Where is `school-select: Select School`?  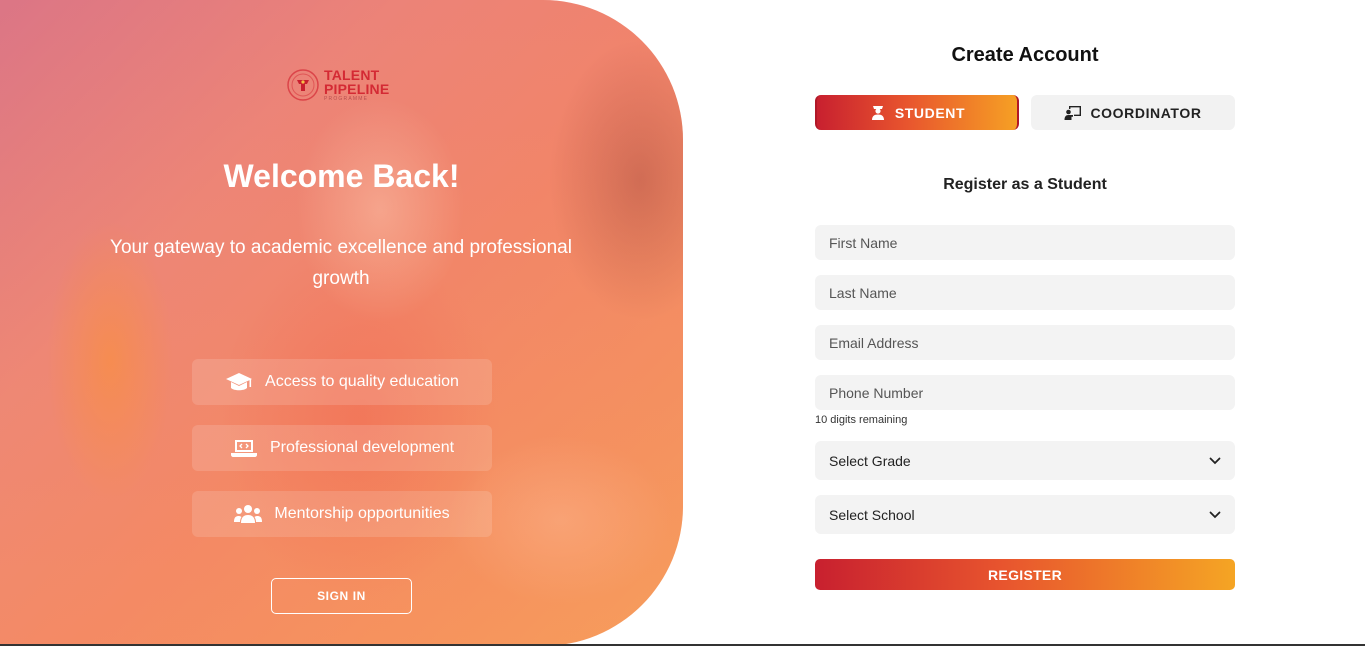
school-select: Select School is located at coordinates (1025, 514).